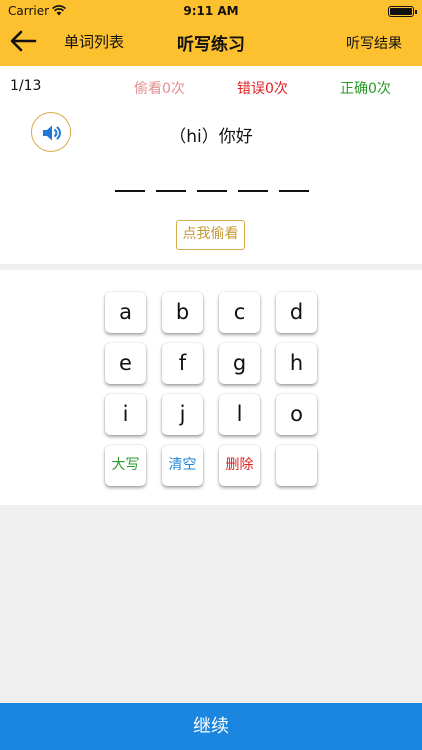 The image size is (422, 750). I want to click on back-button, so click(25, 42).